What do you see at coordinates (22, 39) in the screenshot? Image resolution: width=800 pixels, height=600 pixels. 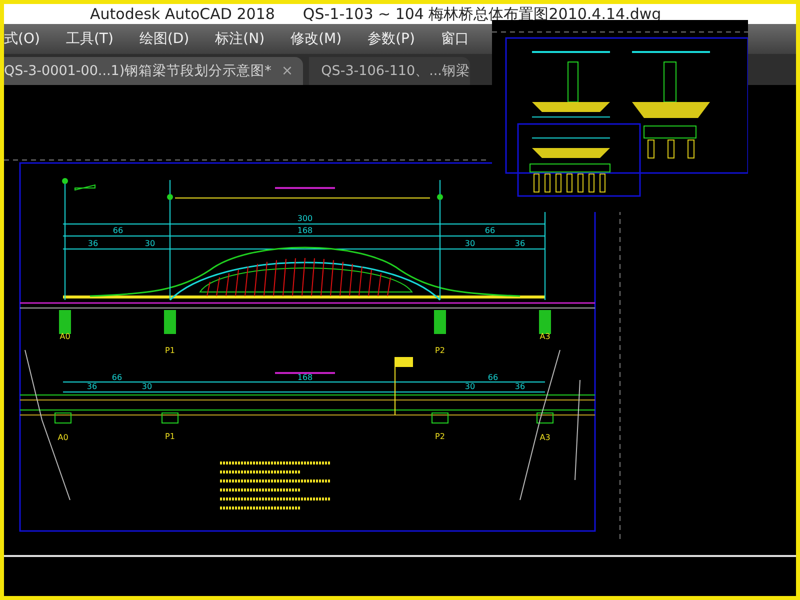 I see `menu-item: 式(O)` at bounding box center [22, 39].